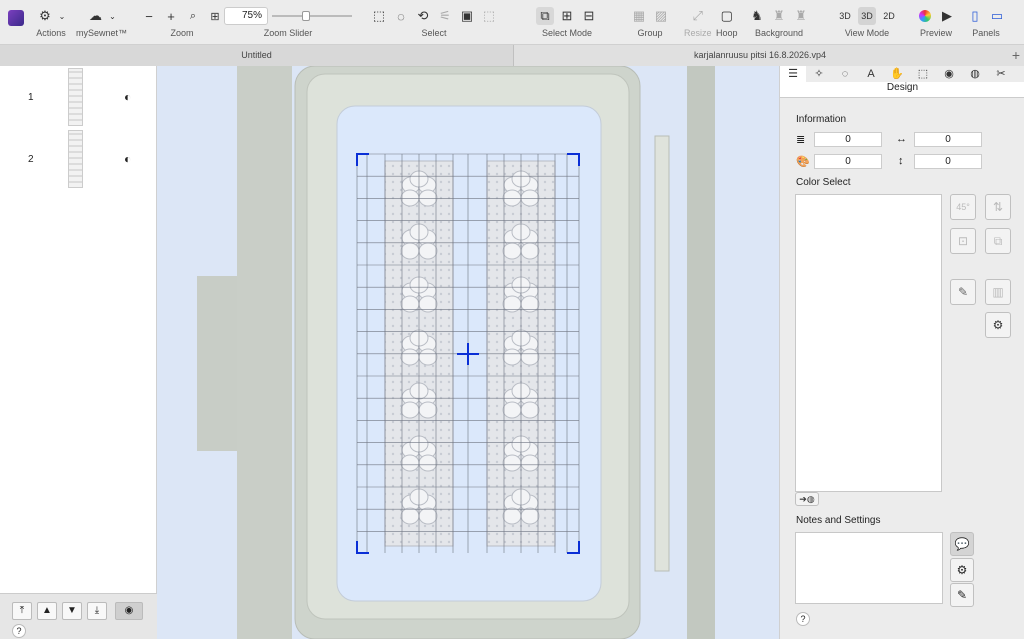  What do you see at coordinates (78, 160) in the screenshot?
I see `layer-item-2: 2 ◐` at bounding box center [78, 160].